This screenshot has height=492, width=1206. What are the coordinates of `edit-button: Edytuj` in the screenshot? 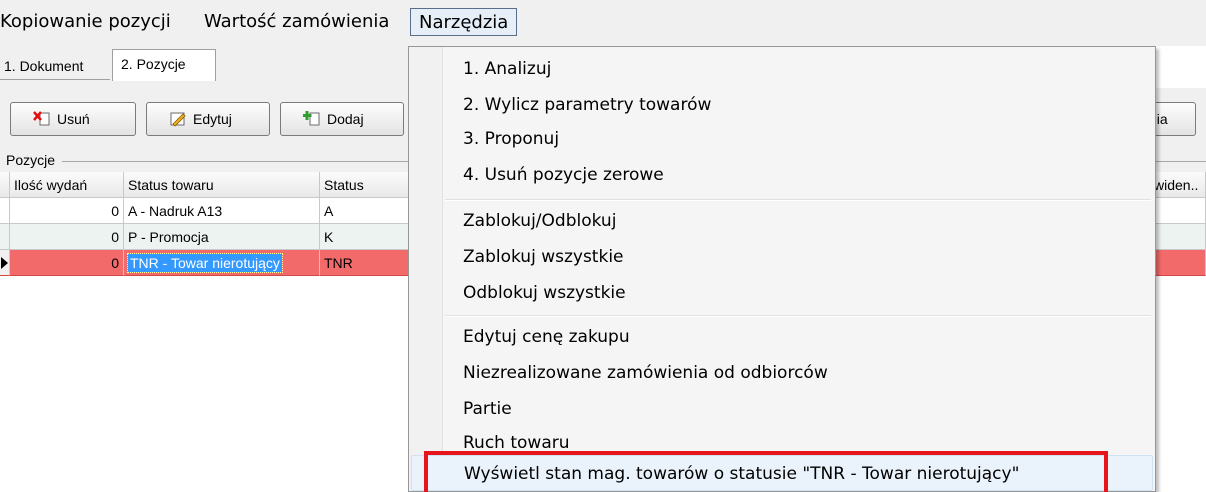 It's located at (208, 119).